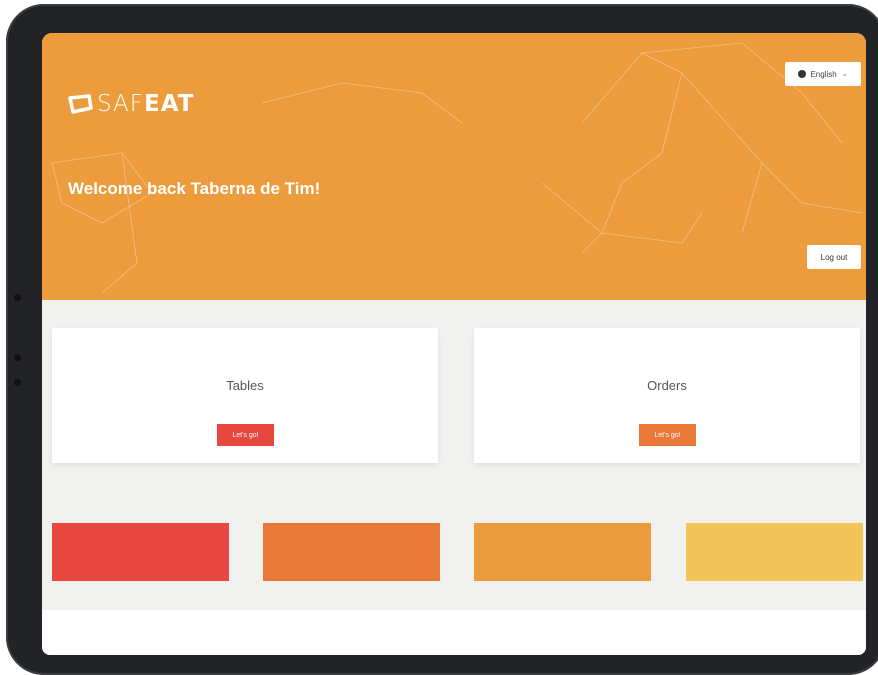 The height and width of the screenshot is (675, 878). What do you see at coordinates (80, 104) in the screenshot?
I see `logo-mark-icon` at bounding box center [80, 104].